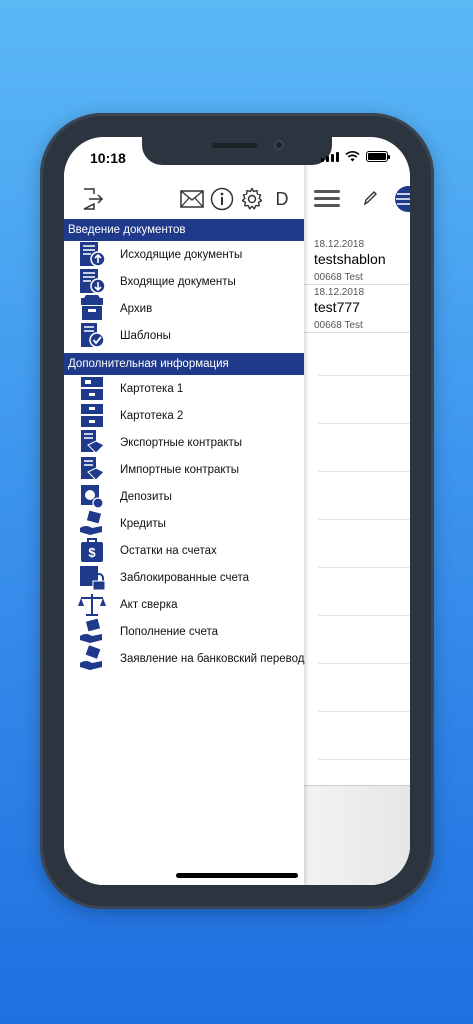  What do you see at coordinates (180, 469) in the screenshot?
I see `menu-label: Импортные контракты` at bounding box center [180, 469].